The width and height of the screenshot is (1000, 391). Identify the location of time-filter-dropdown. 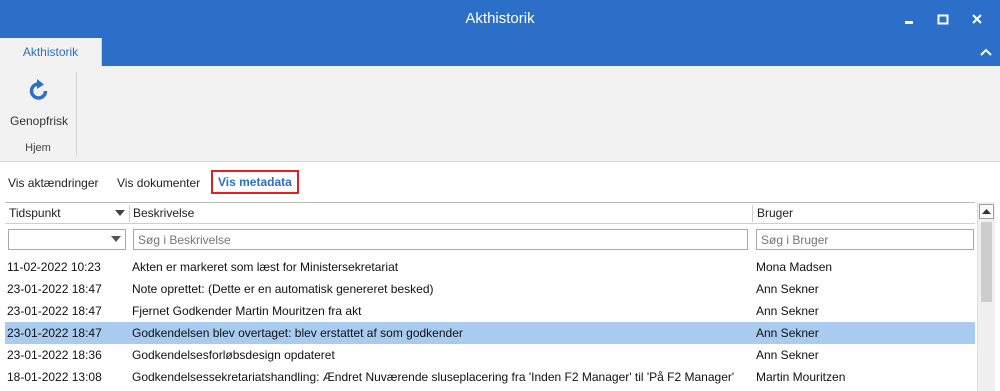
(67, 239).